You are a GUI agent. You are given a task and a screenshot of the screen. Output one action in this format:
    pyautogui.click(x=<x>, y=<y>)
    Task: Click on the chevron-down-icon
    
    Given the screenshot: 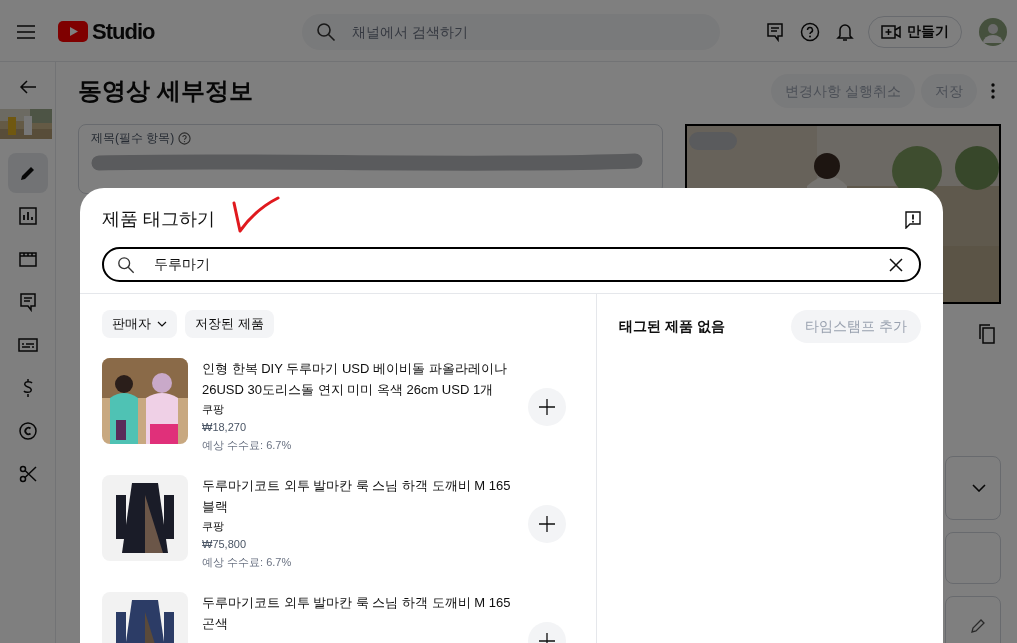 What is the action you would take?
    pyautogui.click(x=979, y=488)
    